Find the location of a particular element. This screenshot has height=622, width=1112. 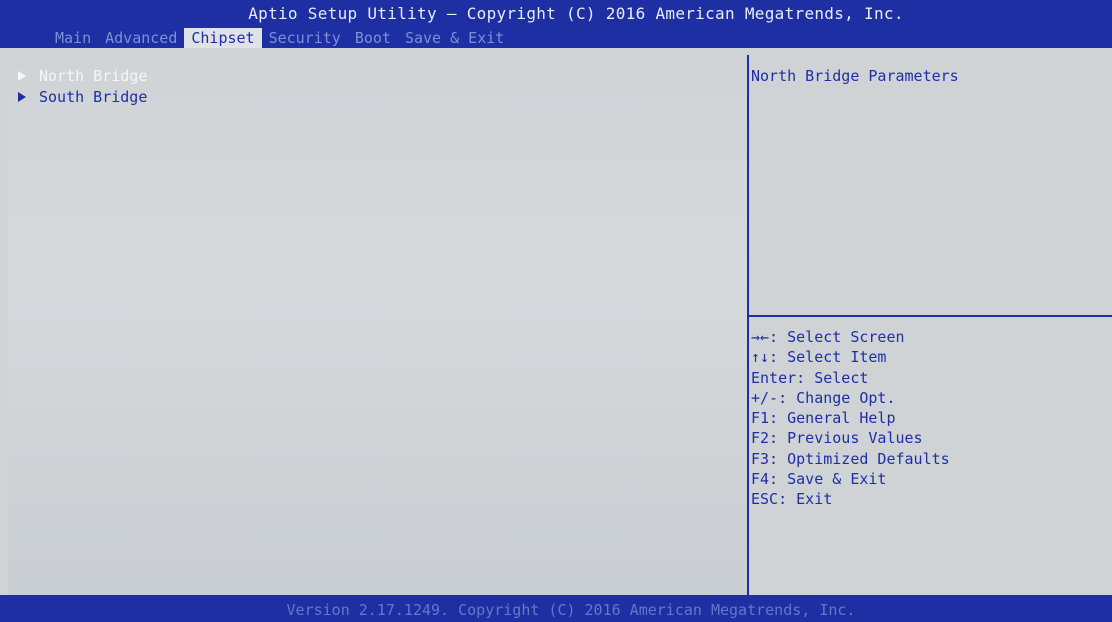

key-hint-select-screen: →←: Select Screen is located at coordinates (828, 337).